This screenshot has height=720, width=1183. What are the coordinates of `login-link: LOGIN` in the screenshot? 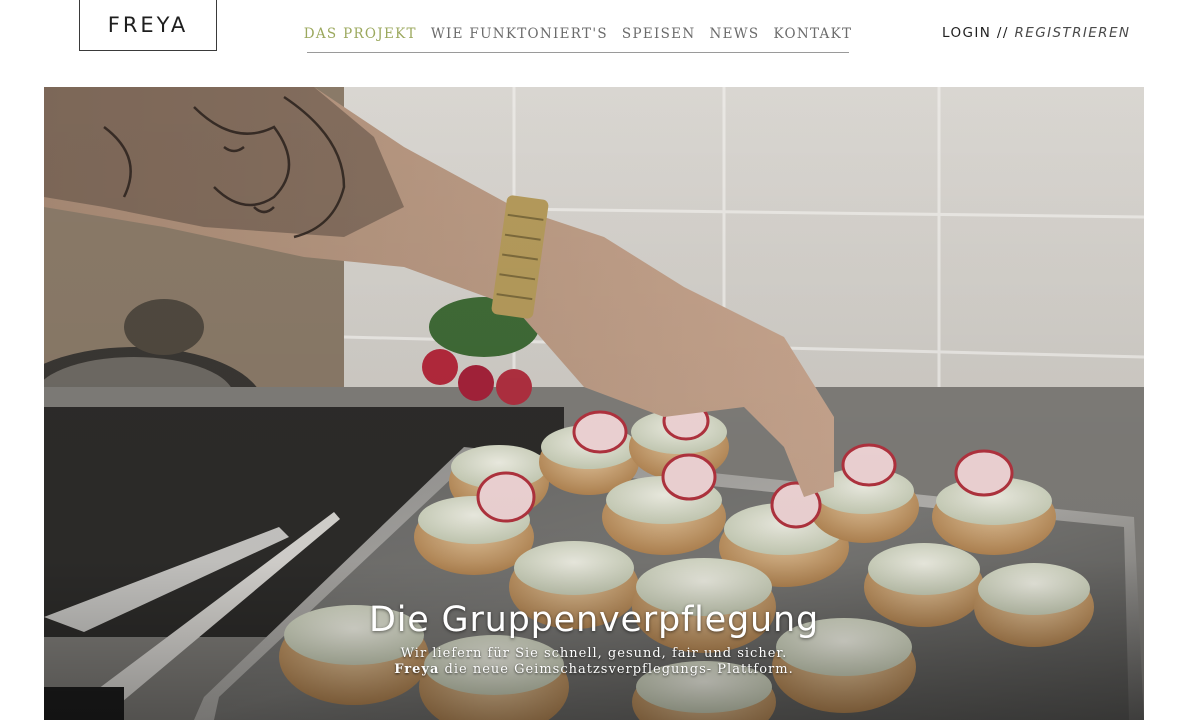 It's located at (966, 33).